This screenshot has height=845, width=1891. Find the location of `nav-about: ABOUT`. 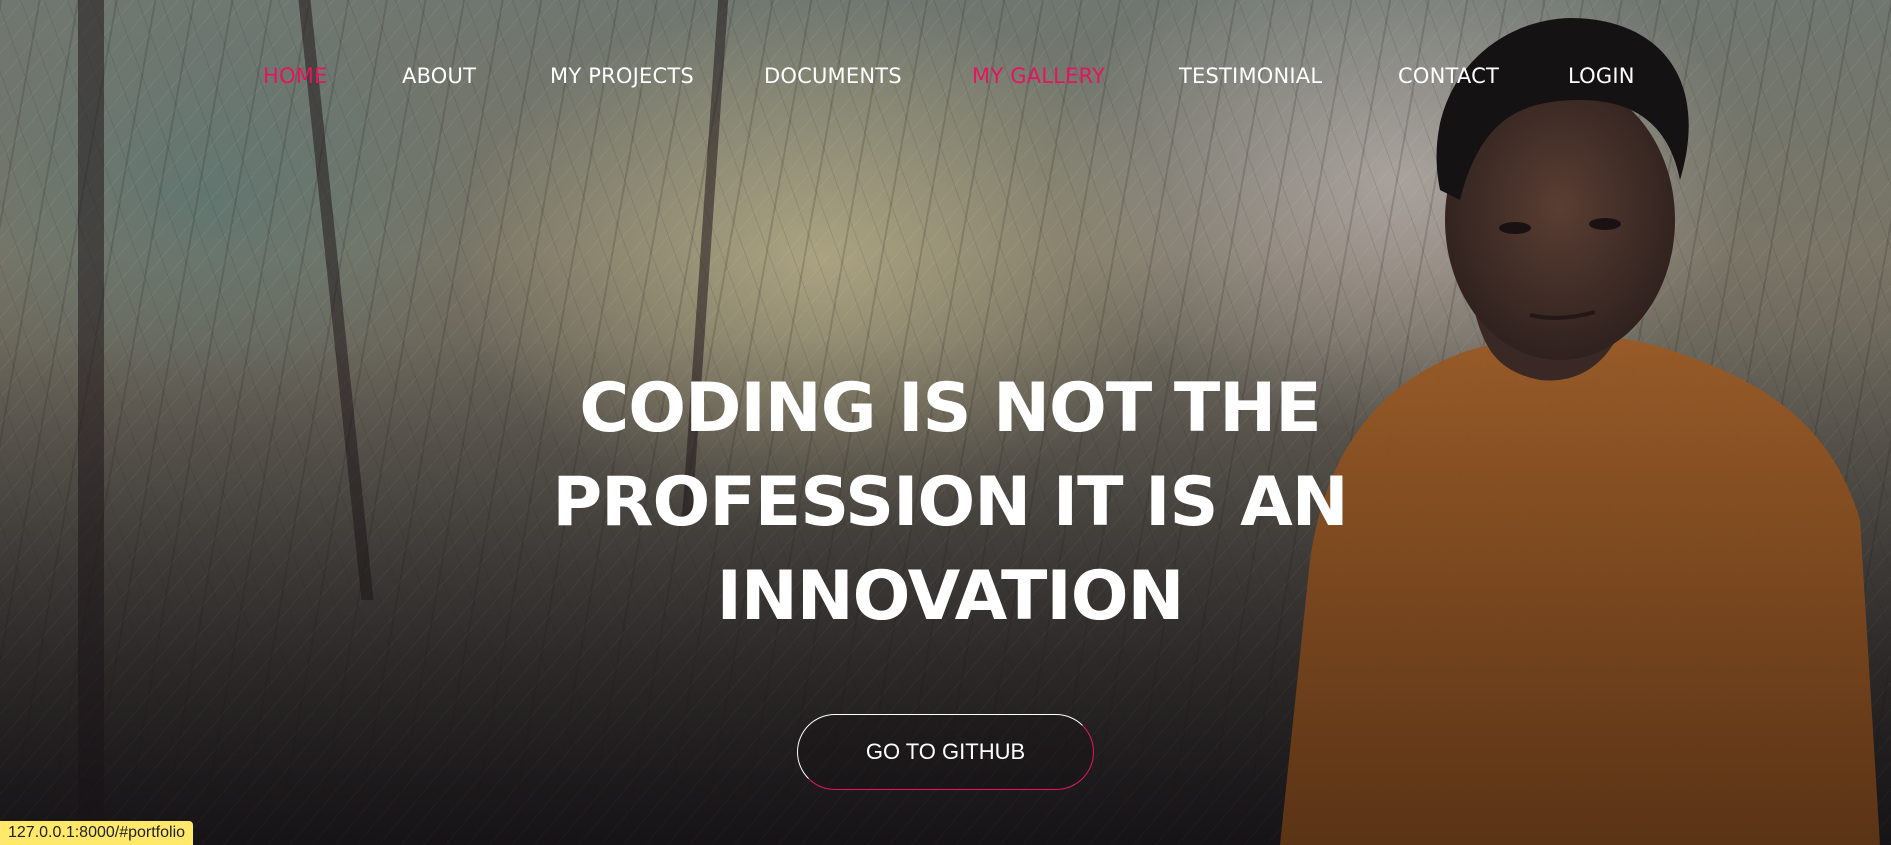

nav-about: ABOUT is located at coordinates (439, 76).